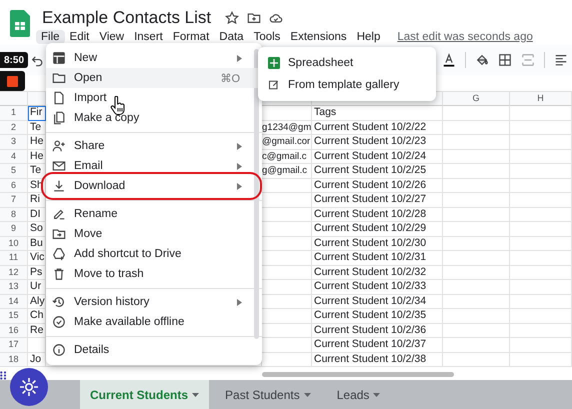 This screenshot has width=572, height=409. I want to click on row-number: 14, so click(14, 301).